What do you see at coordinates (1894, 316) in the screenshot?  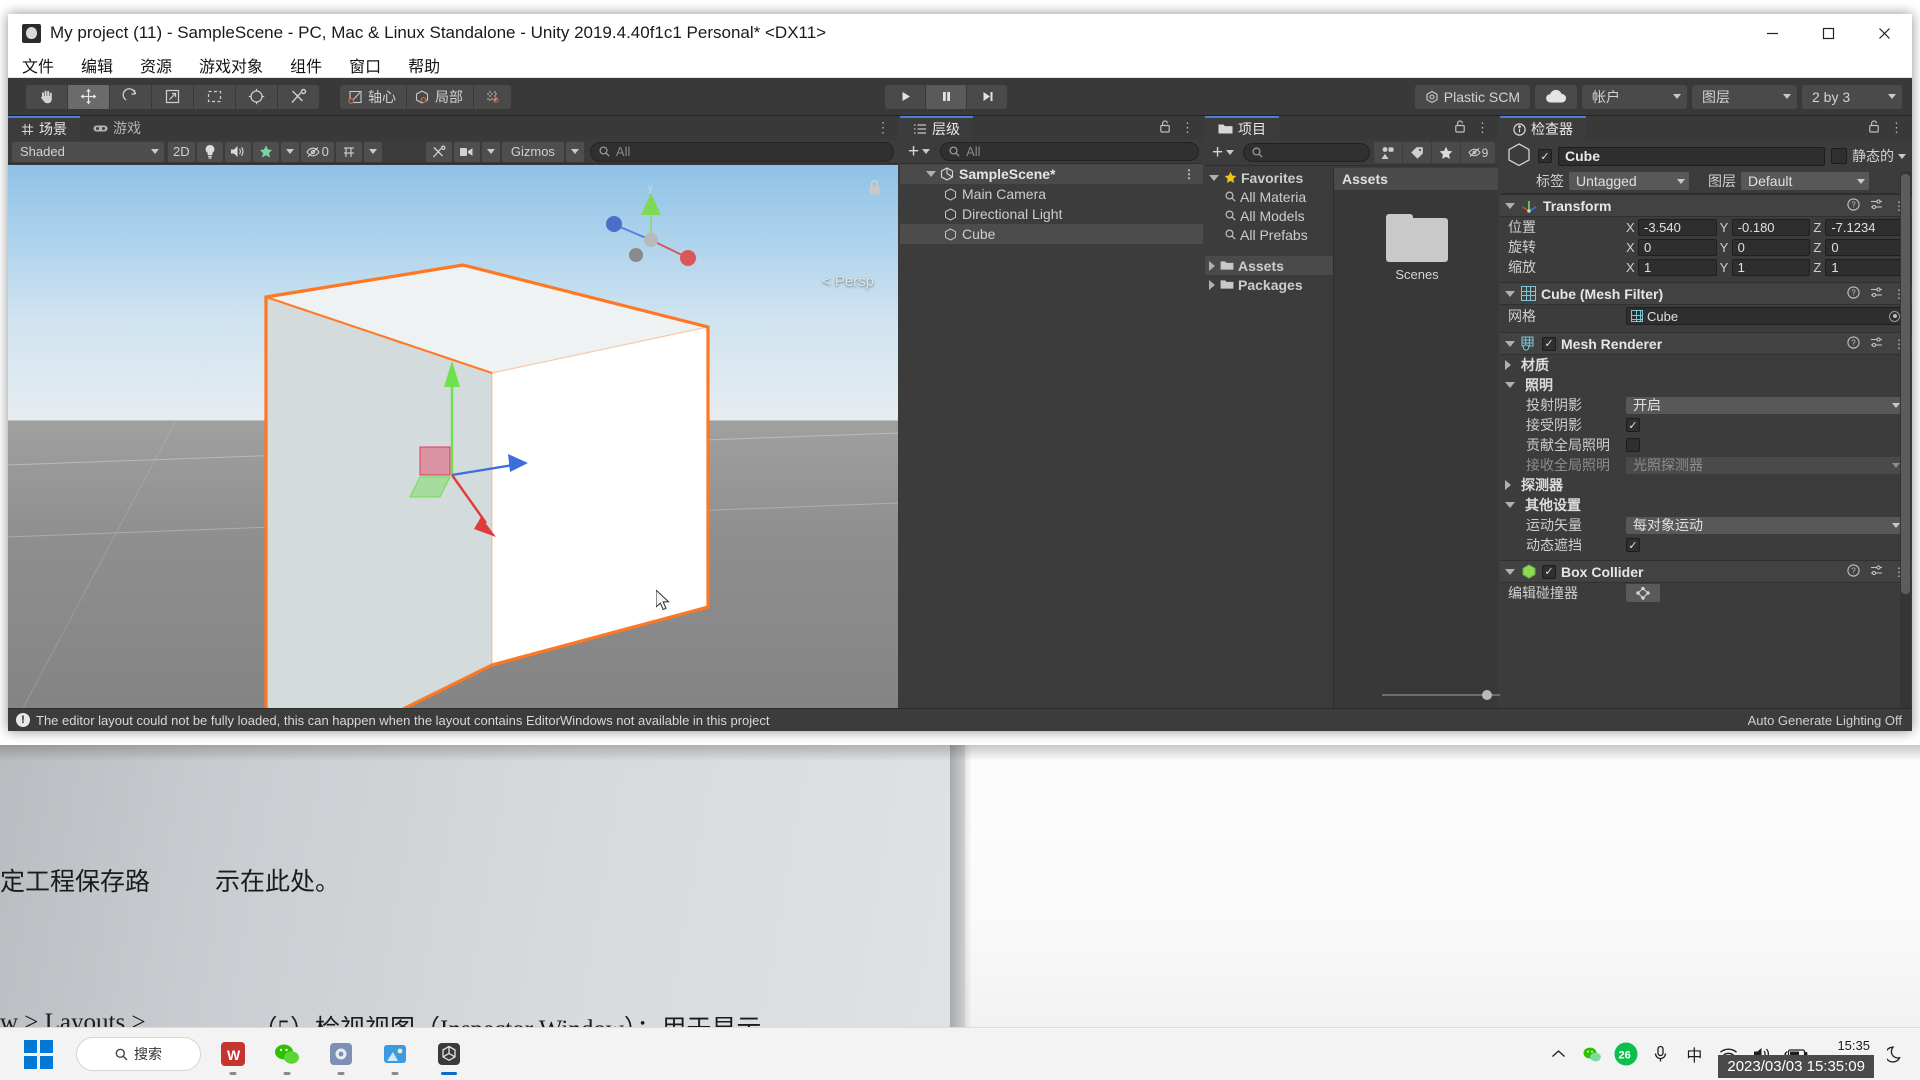 I see `object-picker-icon` at bounding box center [1894, 316].